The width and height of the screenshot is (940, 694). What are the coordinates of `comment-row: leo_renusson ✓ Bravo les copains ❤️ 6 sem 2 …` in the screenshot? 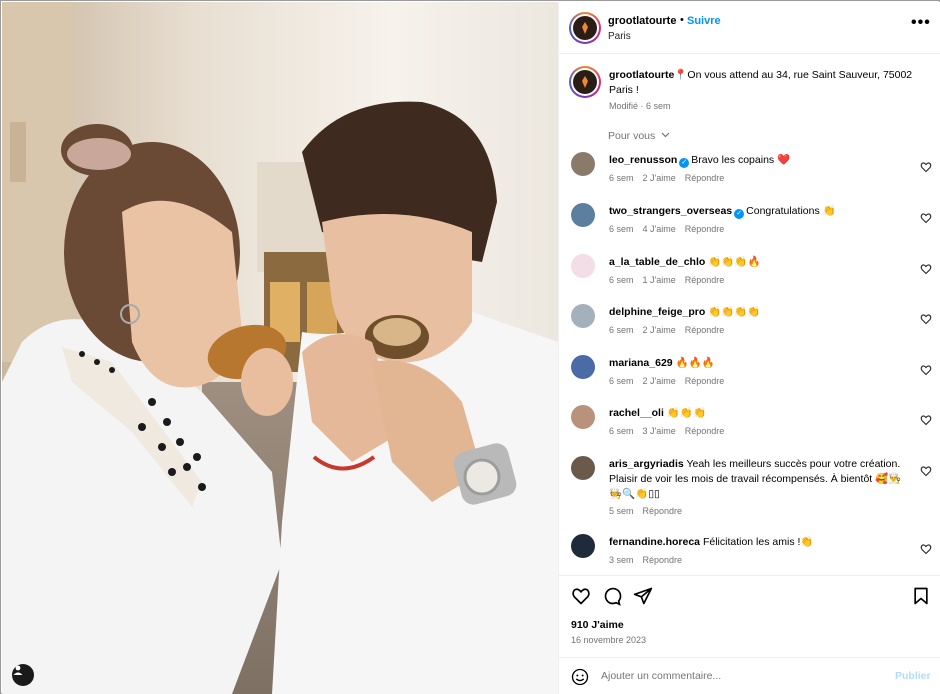 It's located at (749, 177).